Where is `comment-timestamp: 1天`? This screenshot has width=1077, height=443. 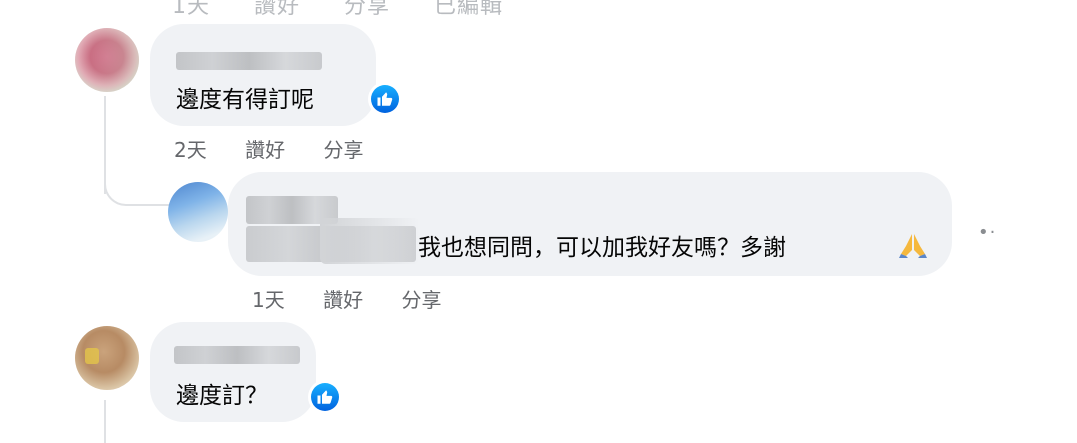 comment-timestamp: 1天 is located at coordinates (268, 298).